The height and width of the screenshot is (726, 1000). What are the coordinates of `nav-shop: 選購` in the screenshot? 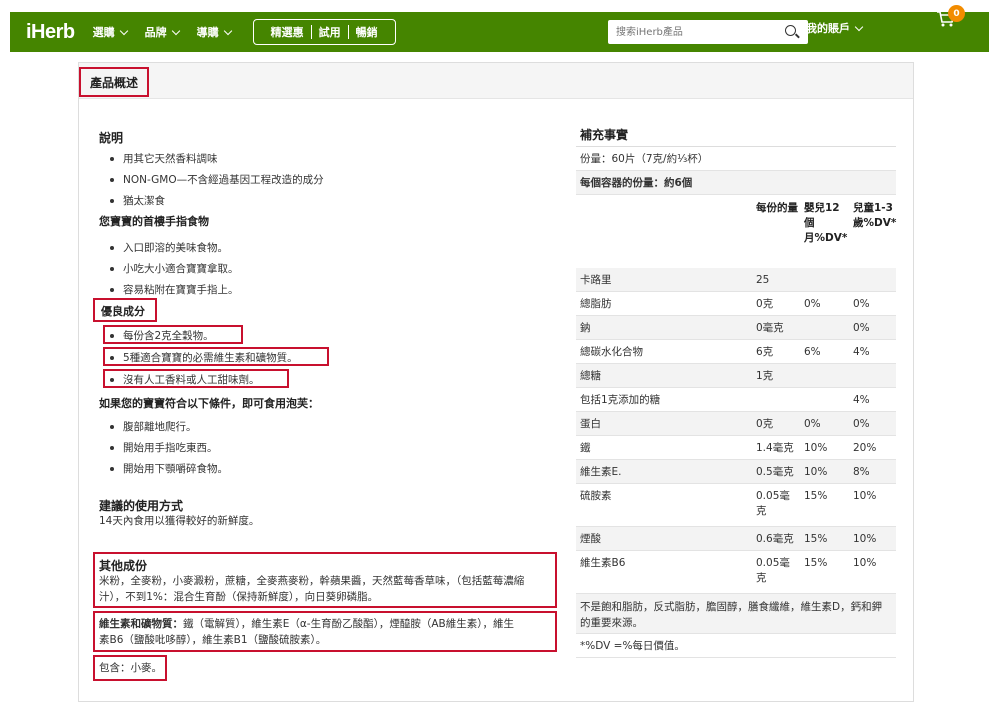 It's located at (110, 32).